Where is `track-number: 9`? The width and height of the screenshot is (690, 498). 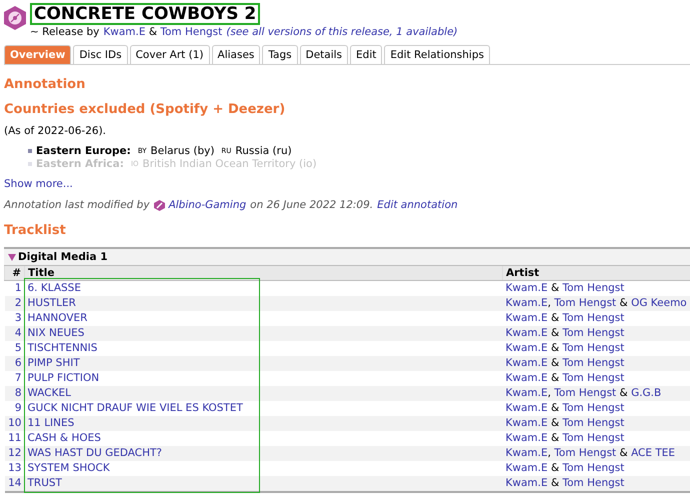
track-number: 9 is located at coordinates (14, 408).